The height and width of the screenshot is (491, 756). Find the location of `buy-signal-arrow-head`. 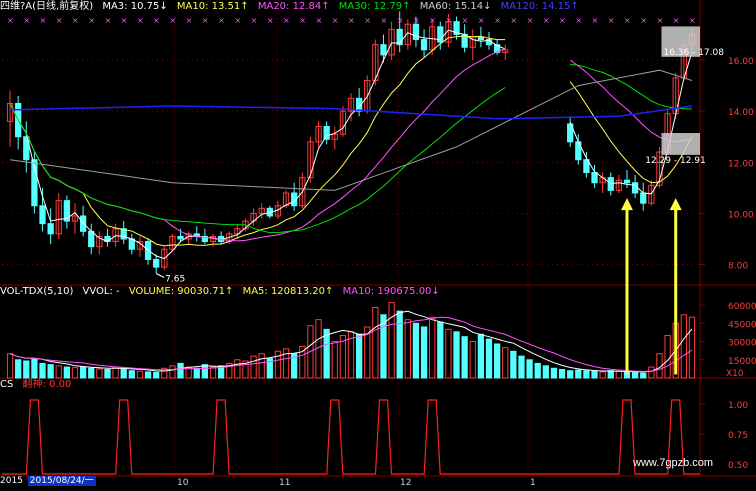

buy-signal-arrow-head is located at coordinates (675, 204).